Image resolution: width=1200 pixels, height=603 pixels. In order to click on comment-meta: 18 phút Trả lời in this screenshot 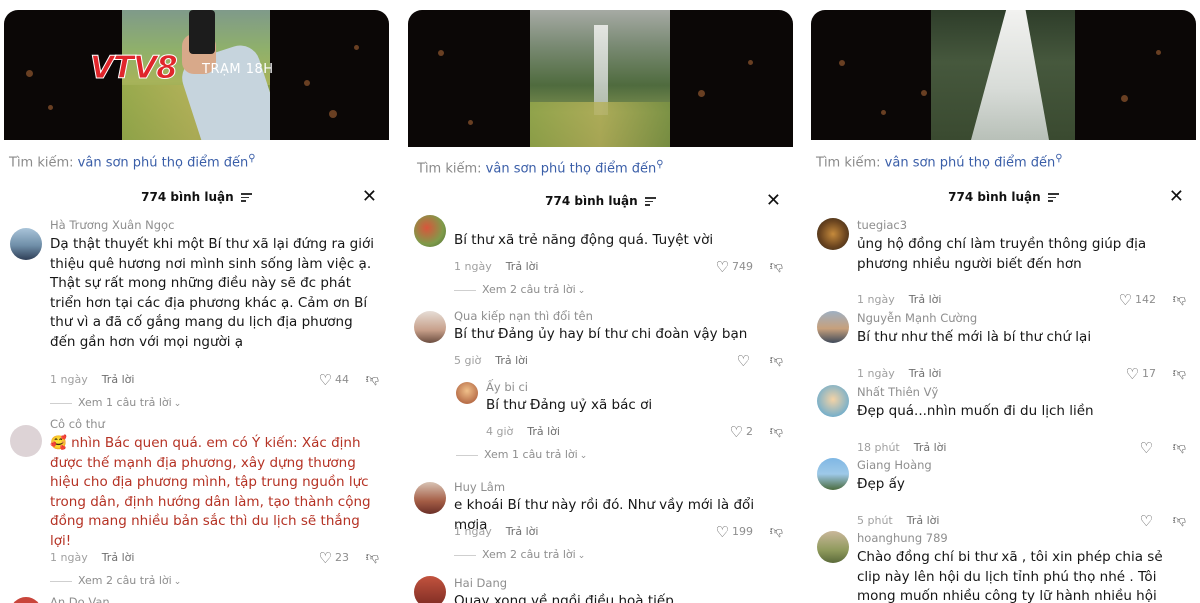, I will do `click(901, 447)`.